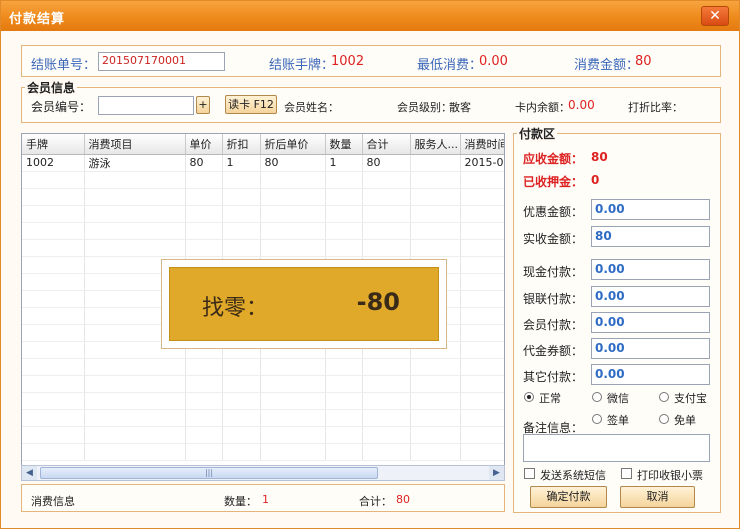 Image resolution: width=740 pixels, height=529 pixels. Describe the element at coordinates (650, 296) in the screenshot. I see `unionpay-input: 0.00` at that location.